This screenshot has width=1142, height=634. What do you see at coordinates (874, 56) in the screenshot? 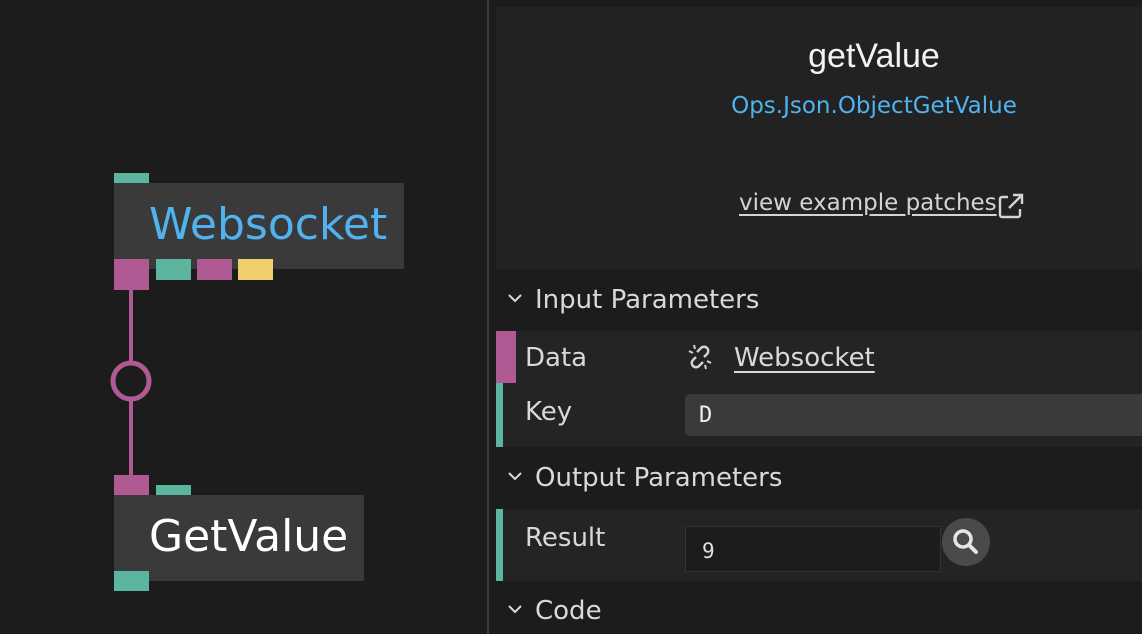
I see `op-title: getValue` at bounding box center [874, 56].